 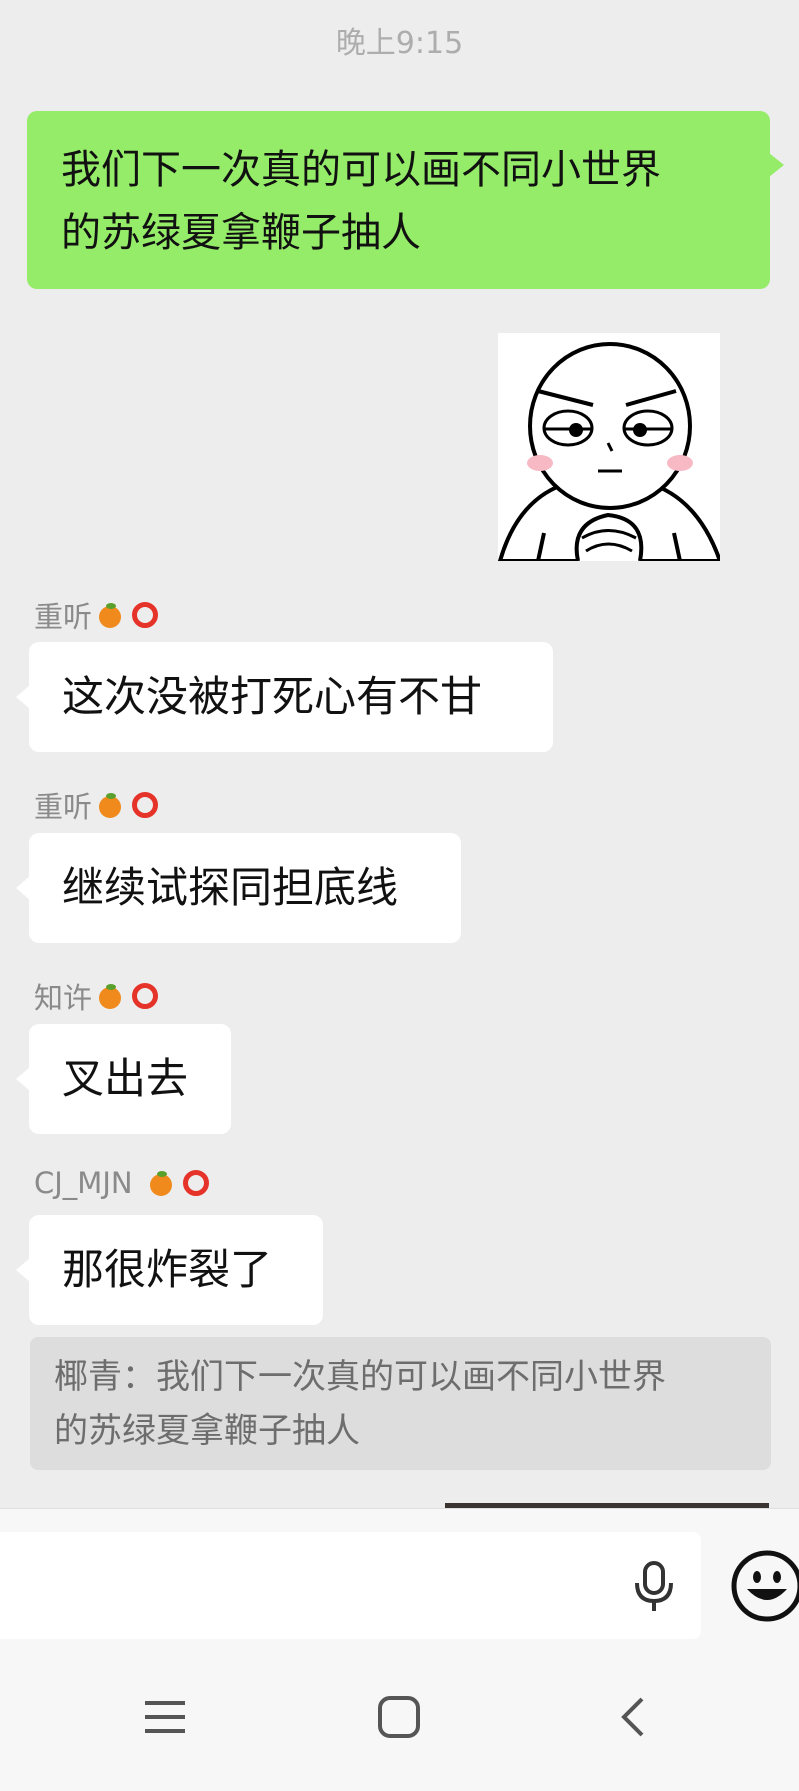 I want to click on input-bar, so click(x=399, y=1574).